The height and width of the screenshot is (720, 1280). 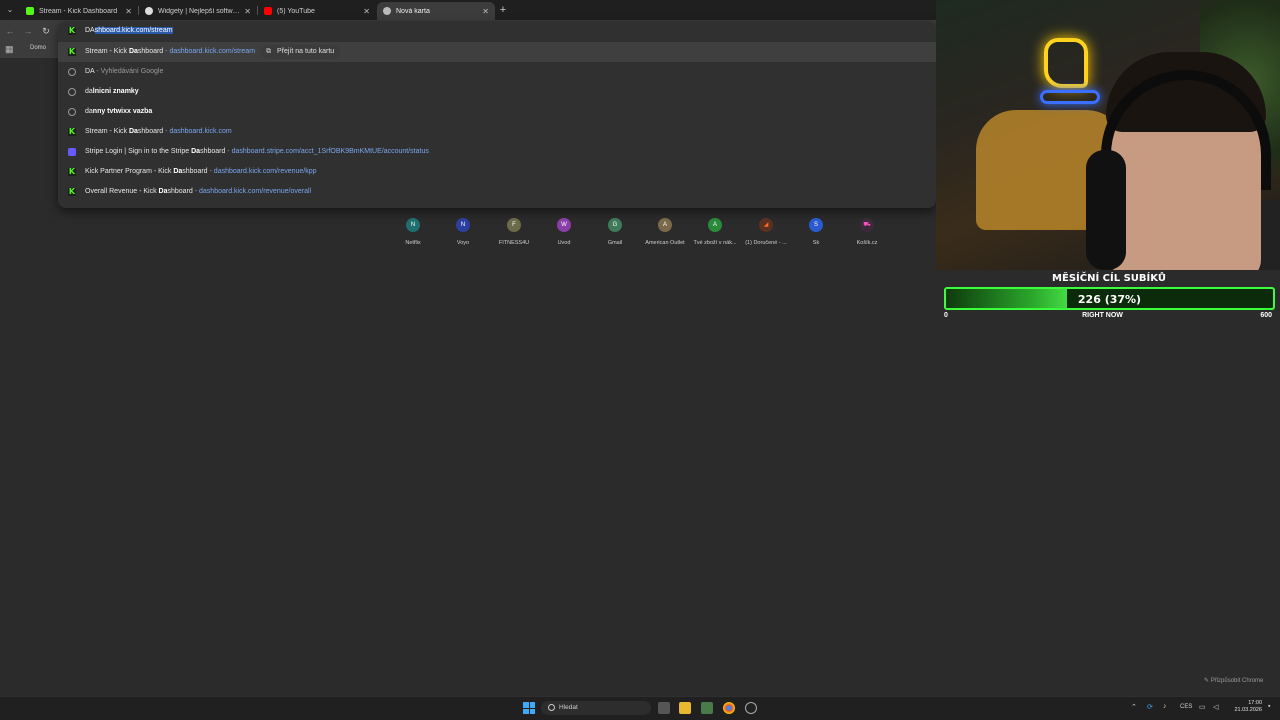 What do you see at coordinates (413, 225) in the screenshot?
I see `netflix-icon: N` at bounding box center [413, 225].